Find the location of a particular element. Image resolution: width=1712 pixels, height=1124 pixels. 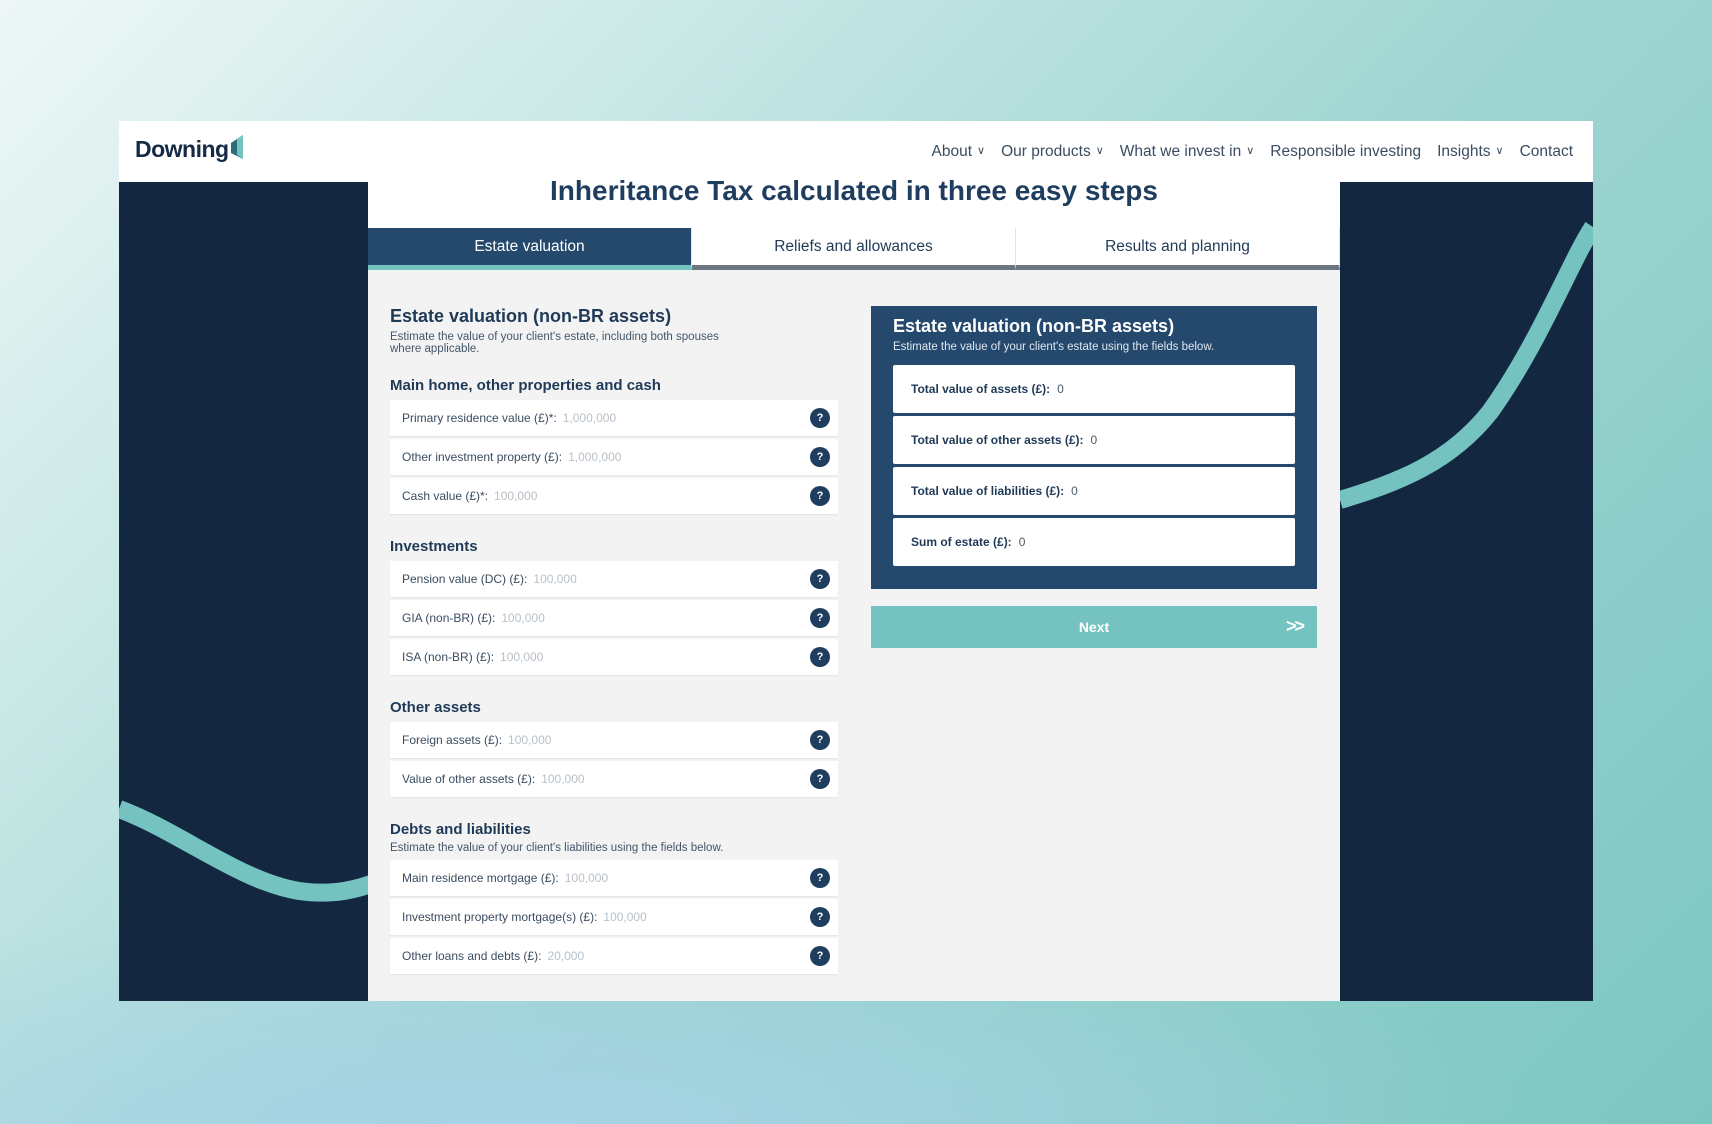

nav-item-responsible-investing: Responsible investing is located at coordinates (1345, 152).